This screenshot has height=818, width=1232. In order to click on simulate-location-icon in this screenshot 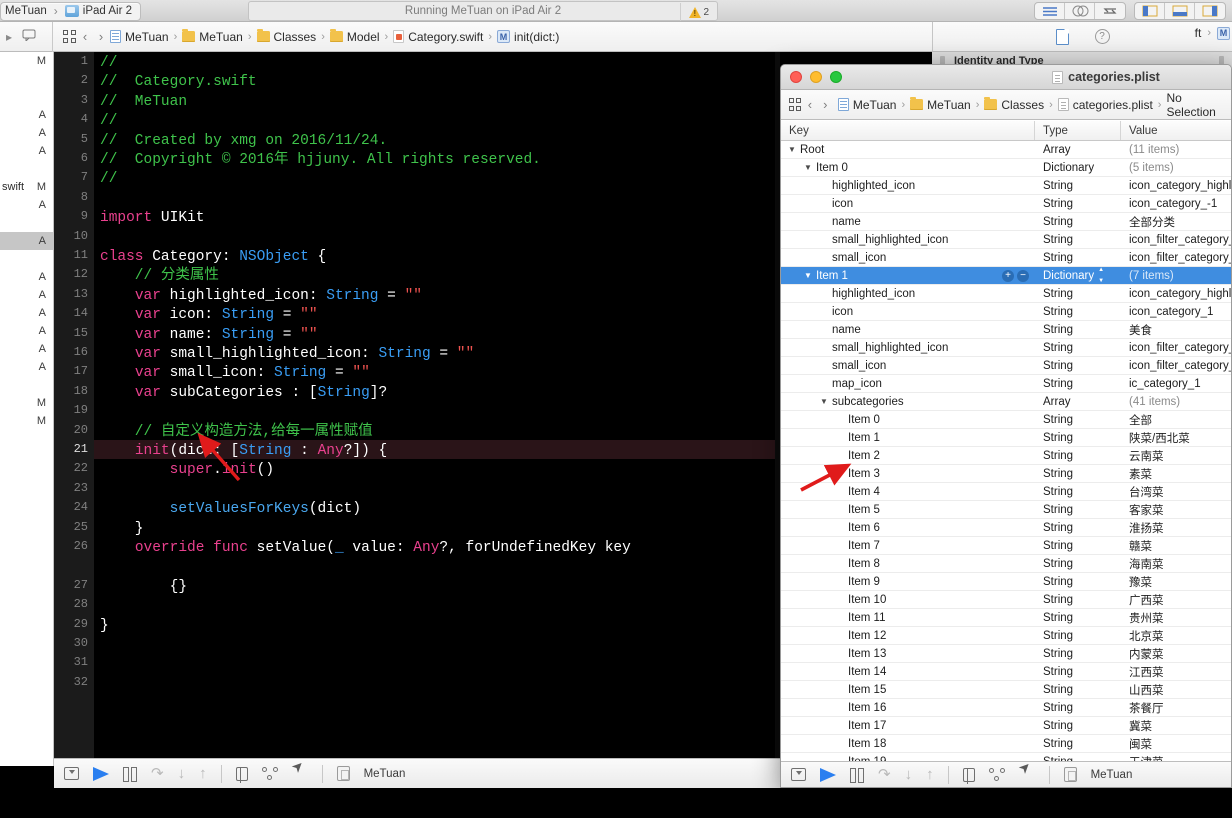, I will do `click(1027, 775)`.